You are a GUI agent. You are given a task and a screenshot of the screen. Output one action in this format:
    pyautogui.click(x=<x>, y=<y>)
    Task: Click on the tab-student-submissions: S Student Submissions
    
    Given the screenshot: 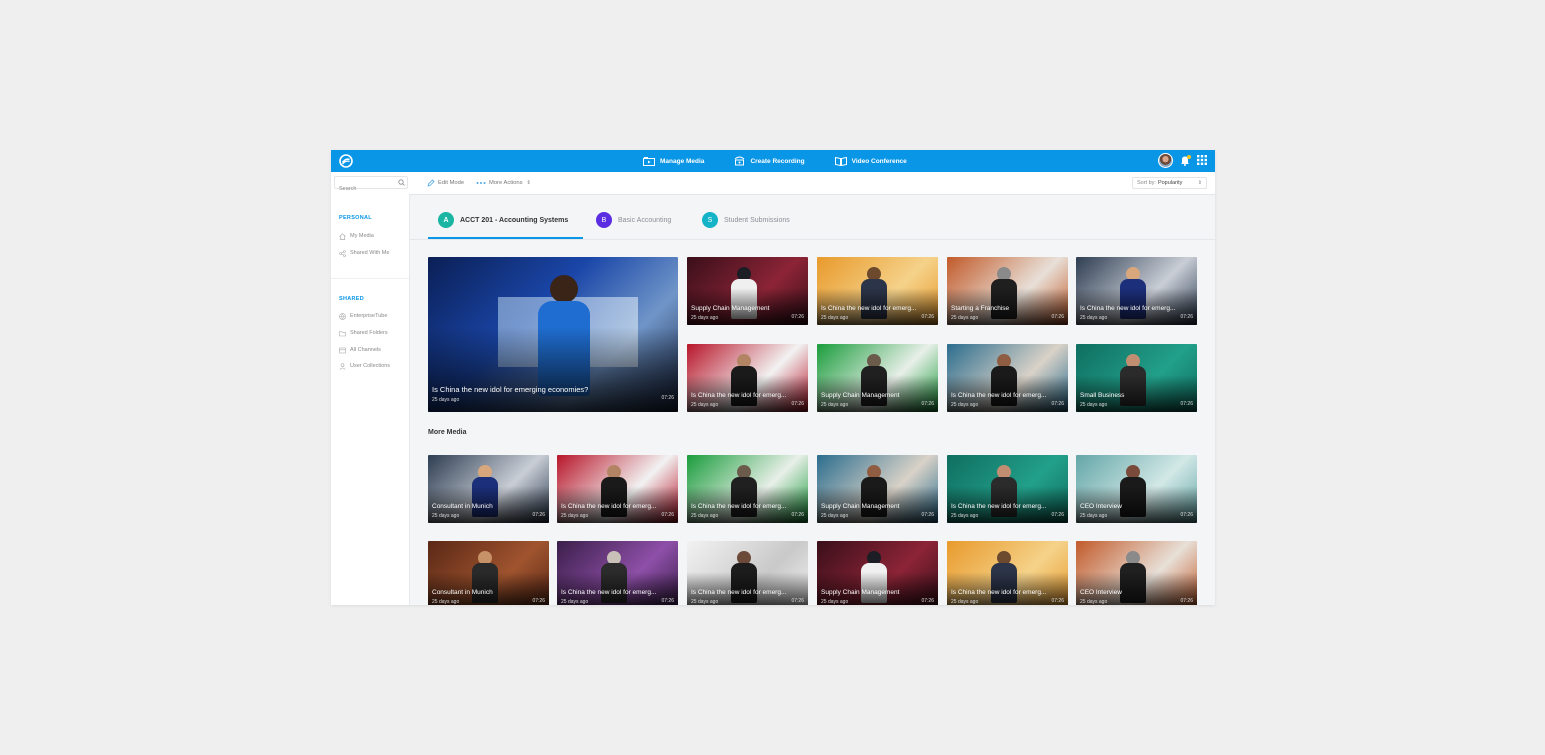 What is the action you would take?
    pyautogui.click(x=746, y=220)
    